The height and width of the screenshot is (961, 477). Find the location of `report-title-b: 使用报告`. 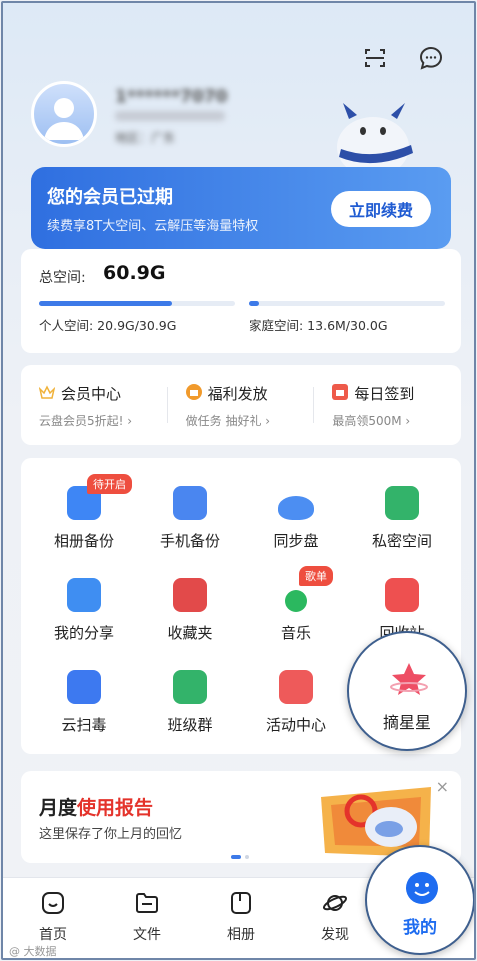

report-title-b: 使用报告 is located at coordinates (115, 808).